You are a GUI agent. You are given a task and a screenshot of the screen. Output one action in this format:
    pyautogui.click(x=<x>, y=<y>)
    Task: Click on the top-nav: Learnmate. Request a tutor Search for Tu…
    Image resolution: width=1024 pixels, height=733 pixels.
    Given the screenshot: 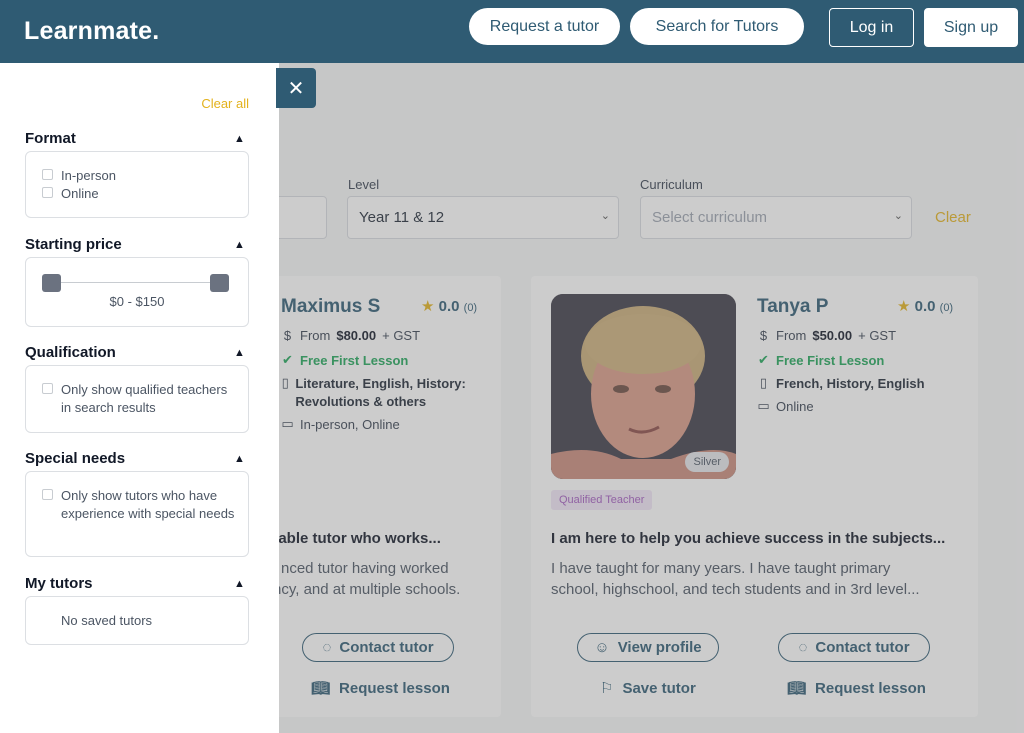 What is the action you would take?
    pyautogui.click(x=512, y=31)
    